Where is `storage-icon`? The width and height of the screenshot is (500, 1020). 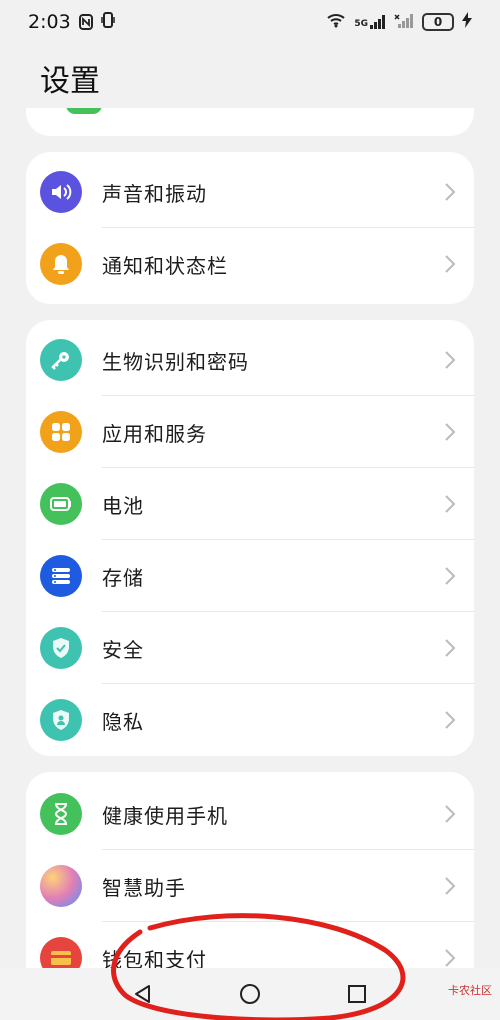 storage-icon is located at coordinates (61, 576).